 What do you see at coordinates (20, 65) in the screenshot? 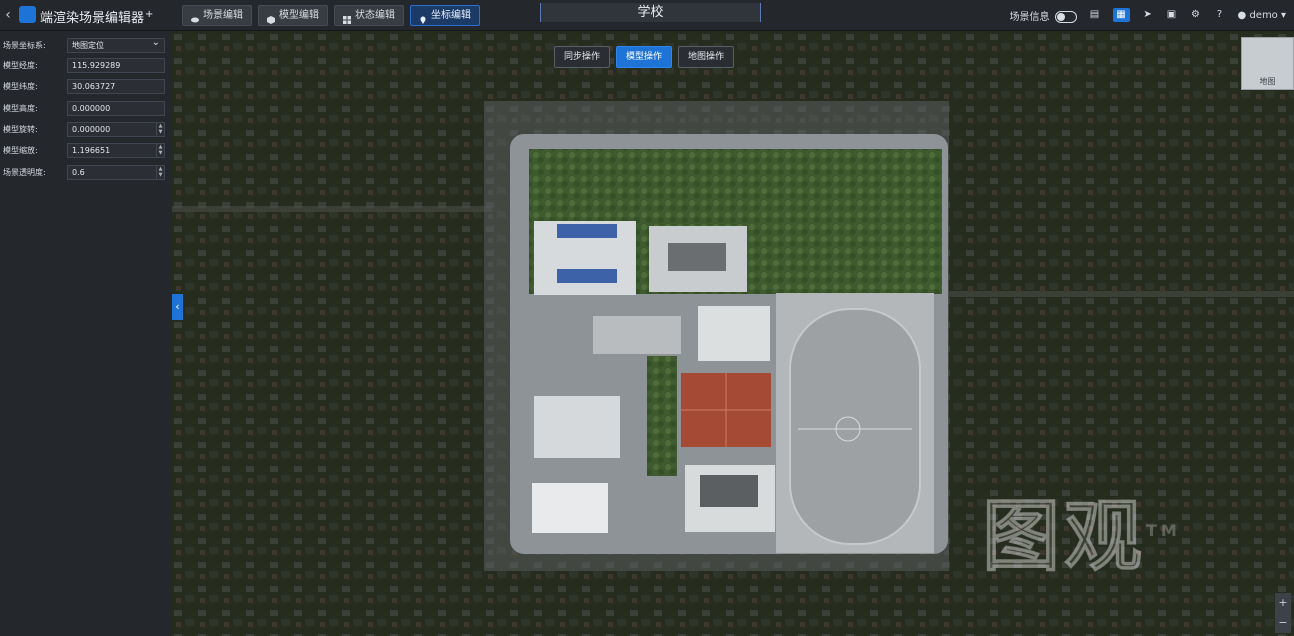
I see `longitude-label: 模型经度:` at bounding box center [20, 65].